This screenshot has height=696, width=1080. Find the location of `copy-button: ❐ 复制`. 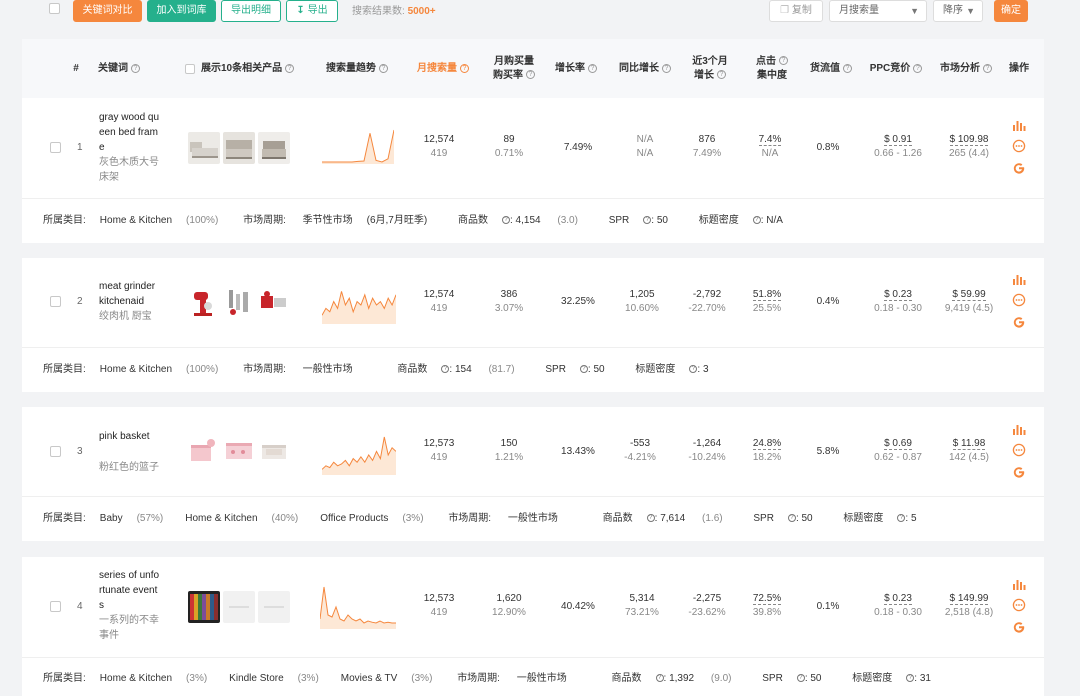

copy-button: ❐ 复制 is located at coordinates (796, 11).